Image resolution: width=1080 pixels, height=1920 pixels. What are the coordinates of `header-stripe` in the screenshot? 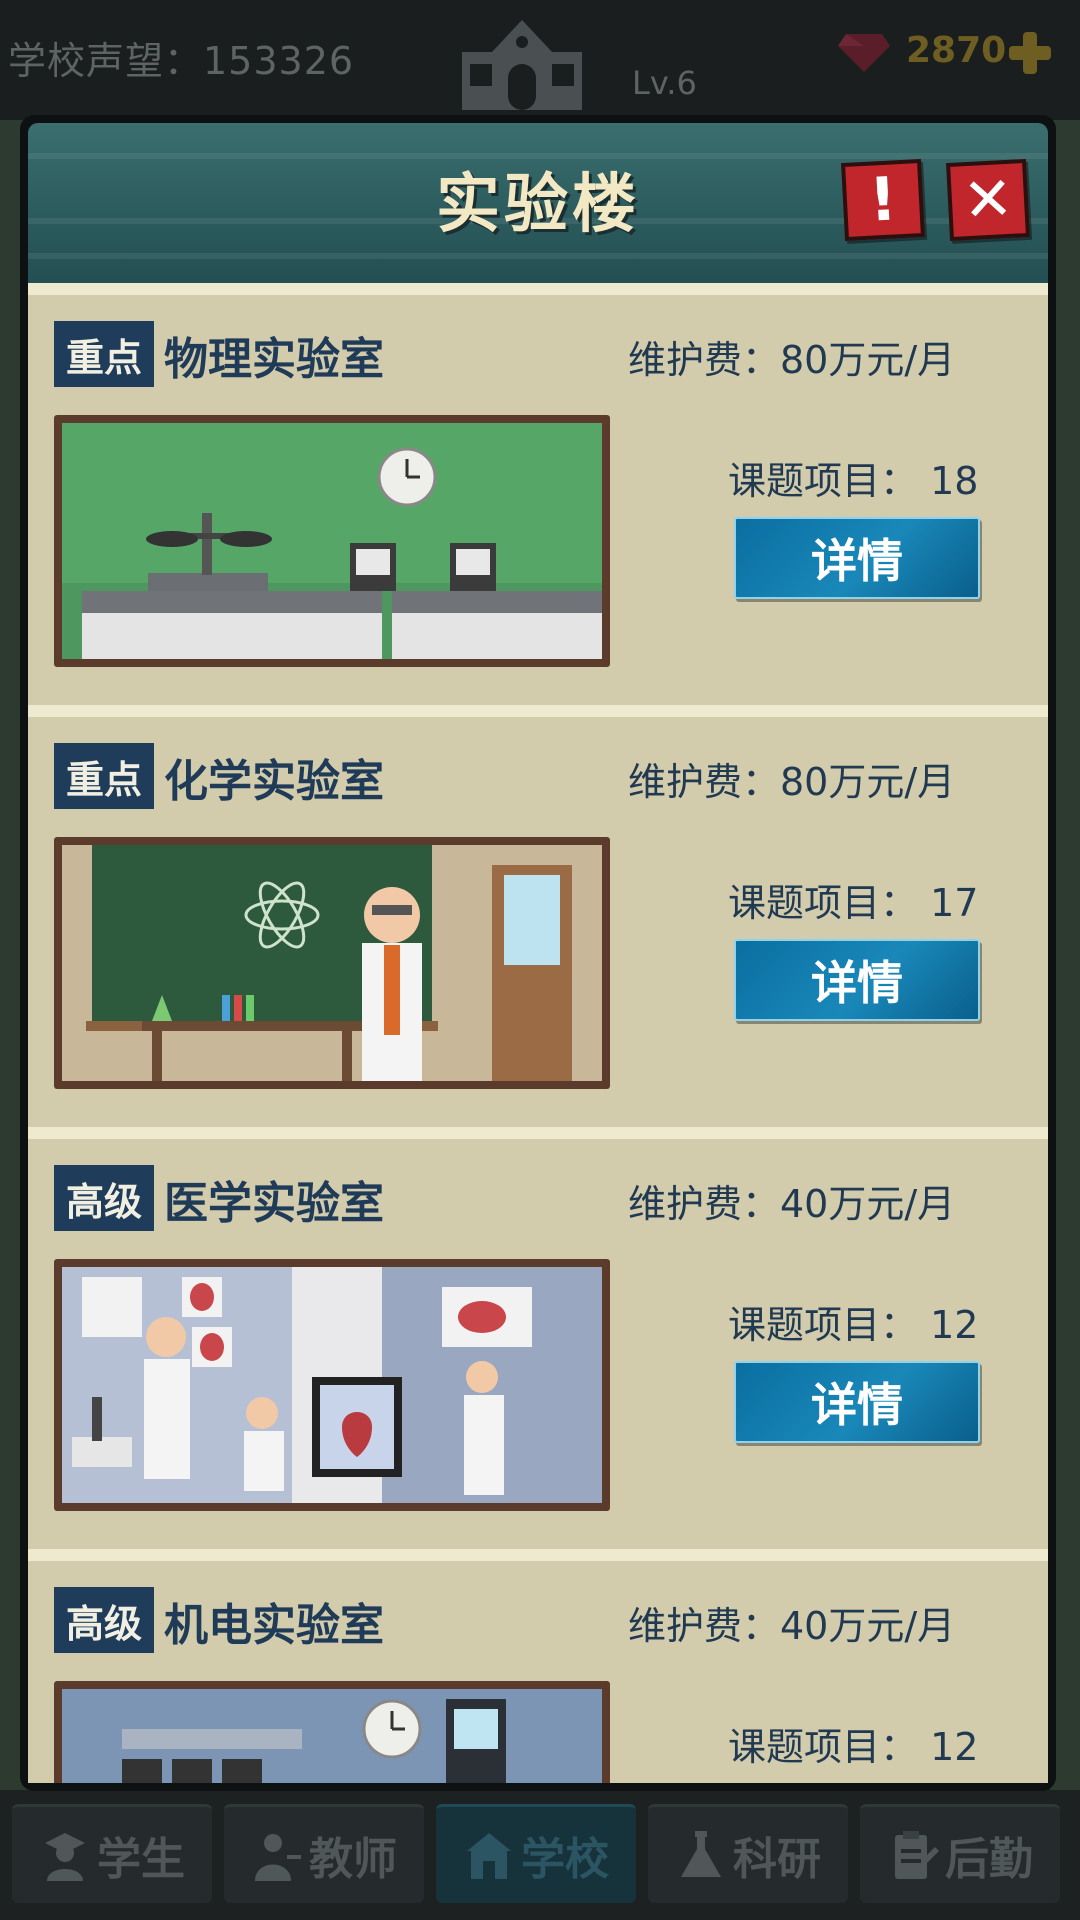 It's located at (538, 256).